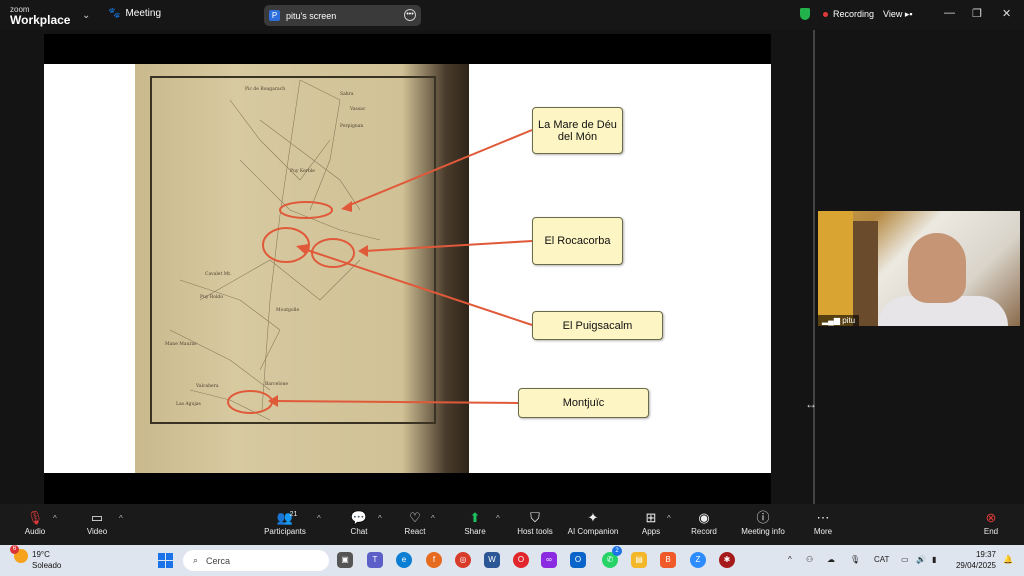 The height and width of the screenshot is (576, 1024). I want to click on weather-widget: 6 19°C Soleado, so click(36, 558).